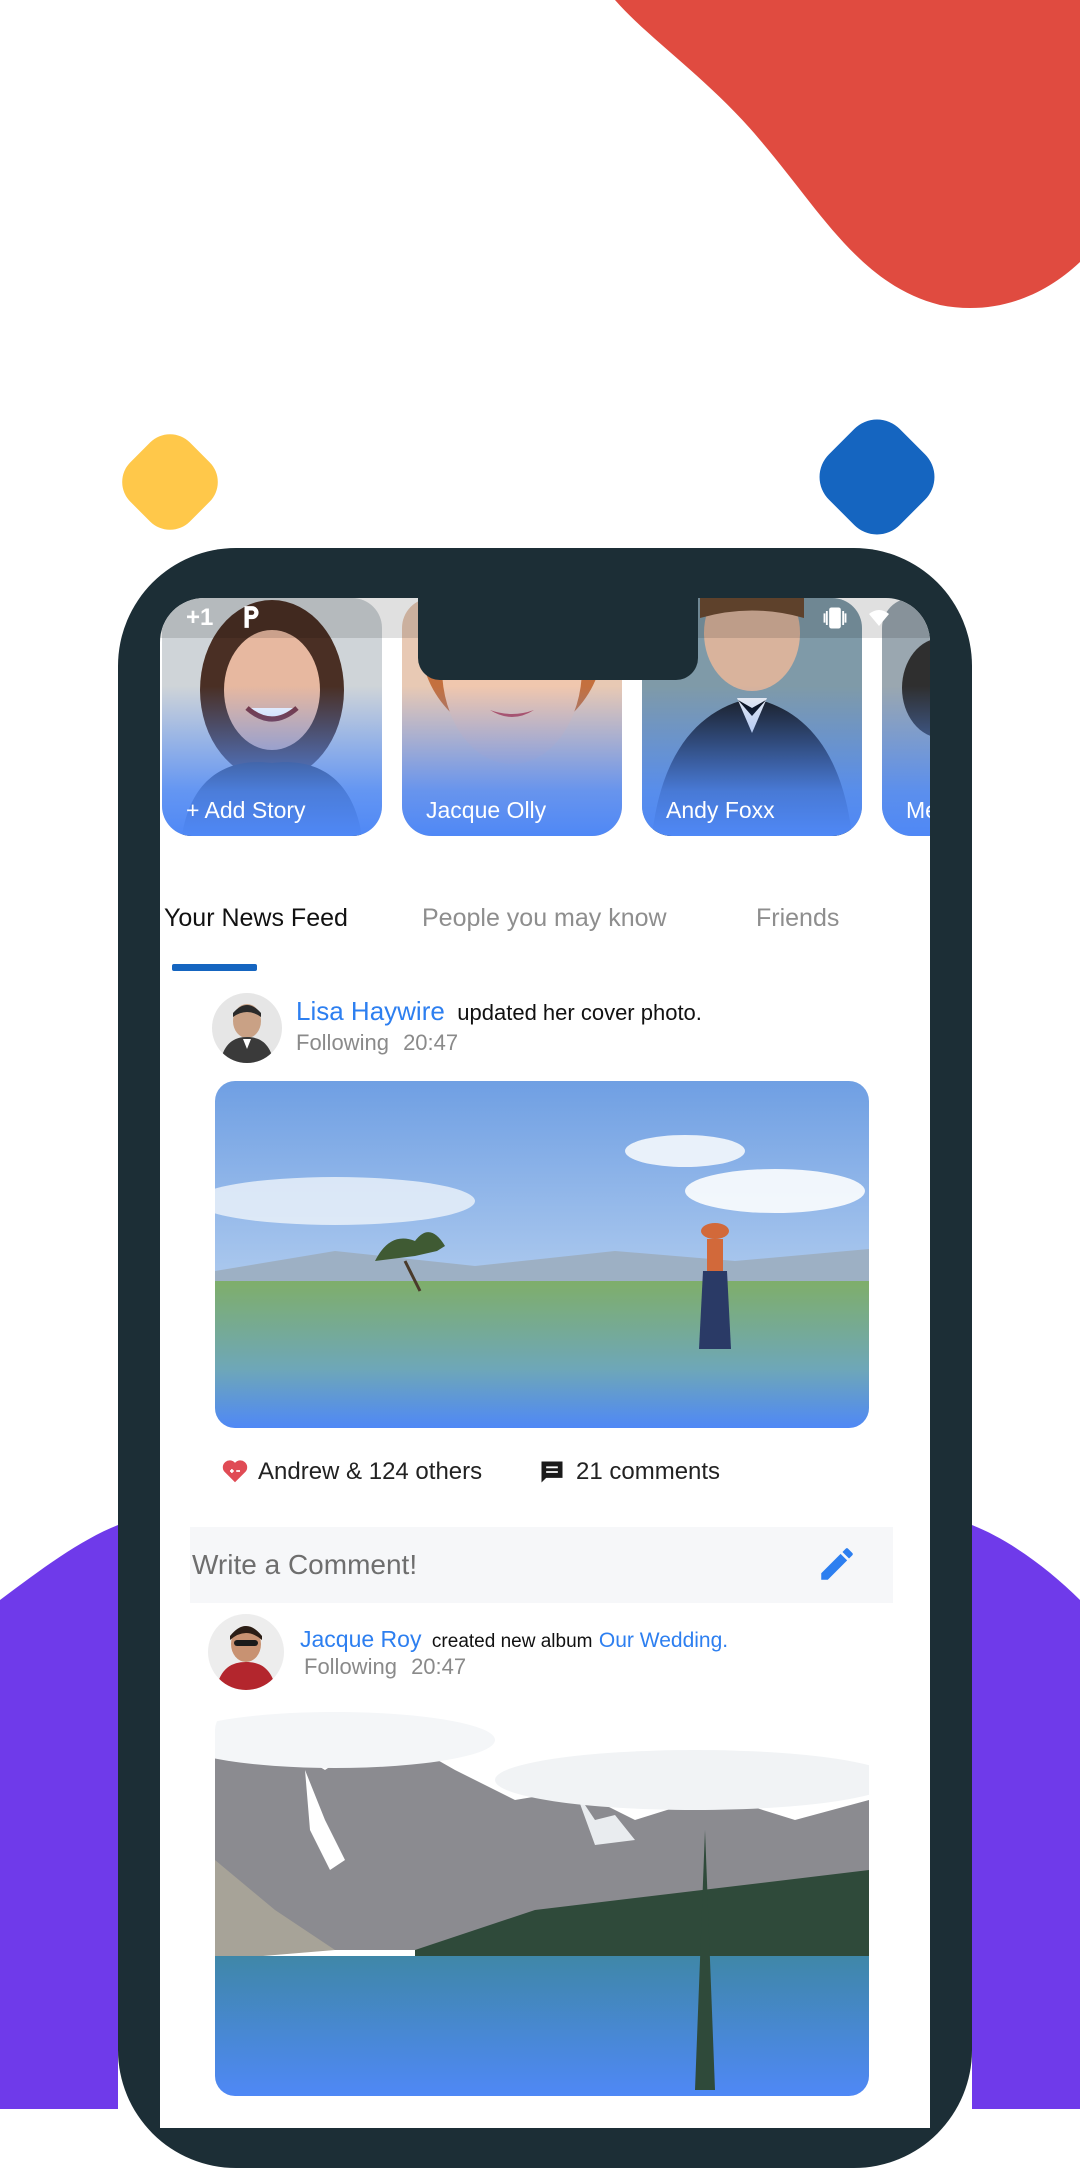 The width and height of the screenshot is (1080, 2168). I want to click on wifi-icon, so click(879, 618).